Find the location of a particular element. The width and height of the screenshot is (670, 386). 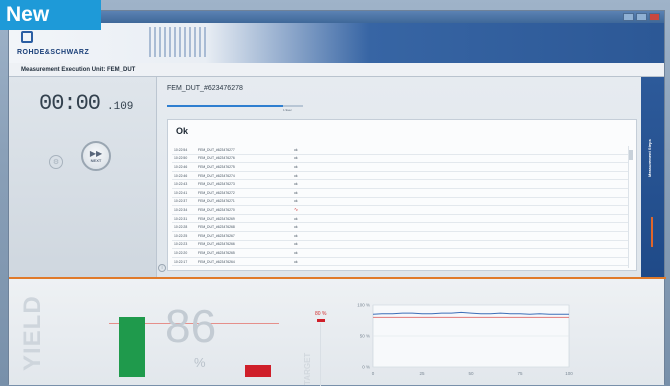

log-row: 10:22:28 FEM_DUT_#623476268 ok is located at coordinates (400, 227).